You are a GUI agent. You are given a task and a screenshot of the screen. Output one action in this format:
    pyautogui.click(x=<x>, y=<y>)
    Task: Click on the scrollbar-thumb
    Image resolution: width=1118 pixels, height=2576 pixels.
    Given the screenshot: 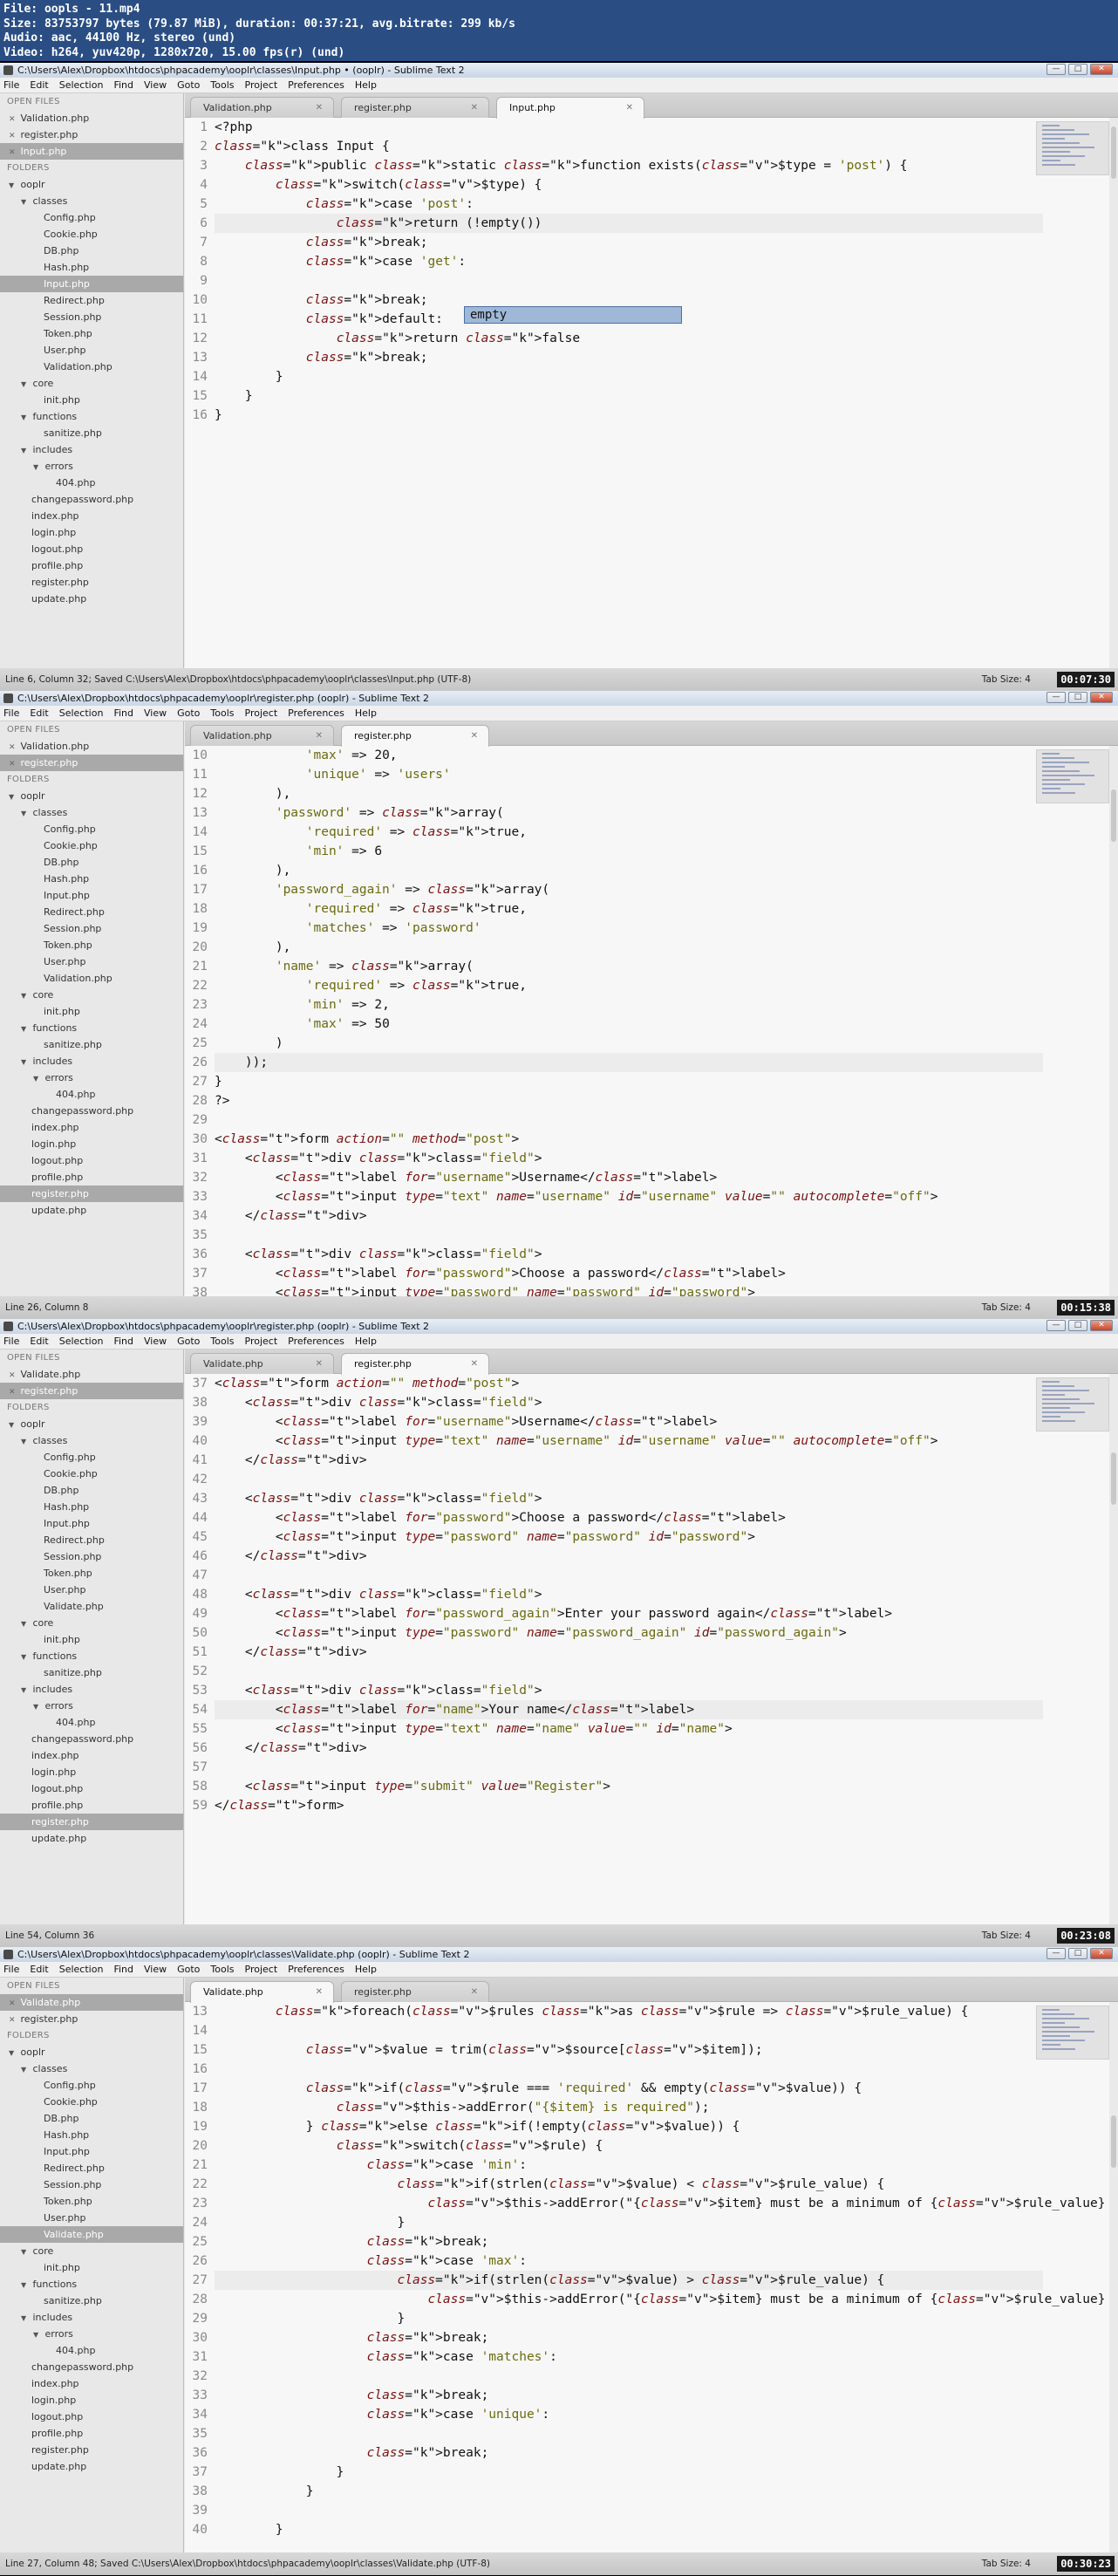 What is the action you would take?
    pyautogui.click(x=1113, y=1478)
    